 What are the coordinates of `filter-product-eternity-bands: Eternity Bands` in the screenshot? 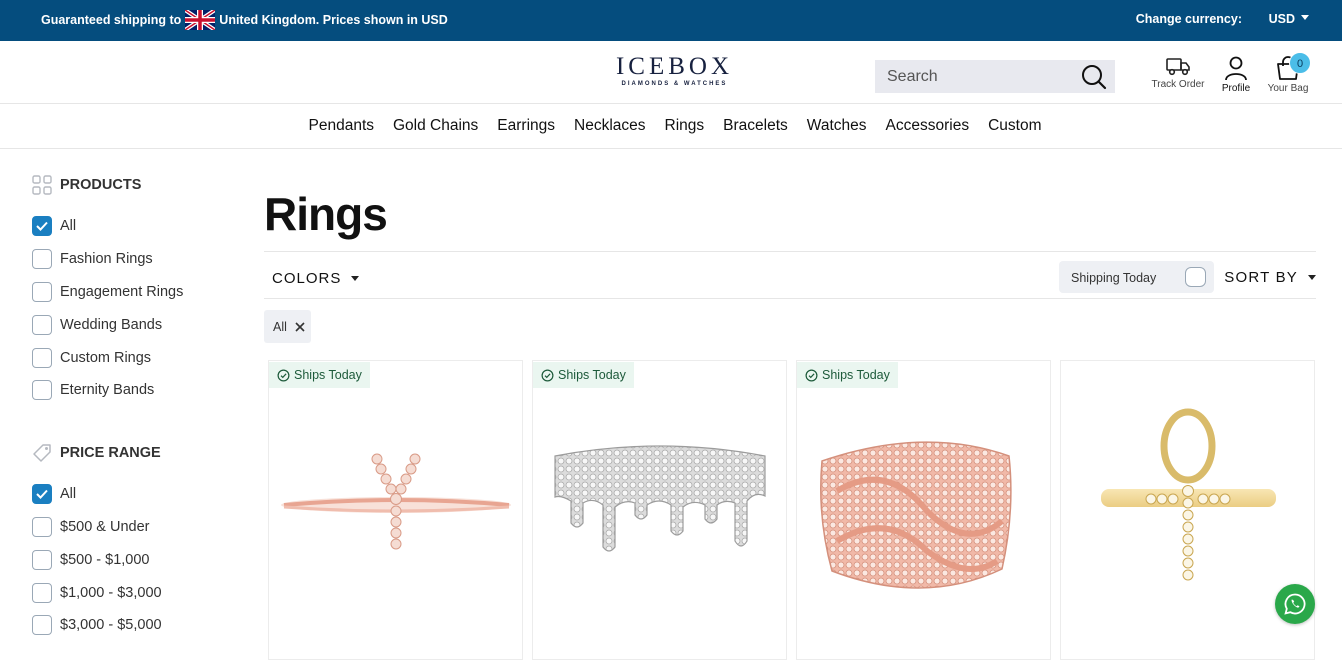 It's located at (132, 390).